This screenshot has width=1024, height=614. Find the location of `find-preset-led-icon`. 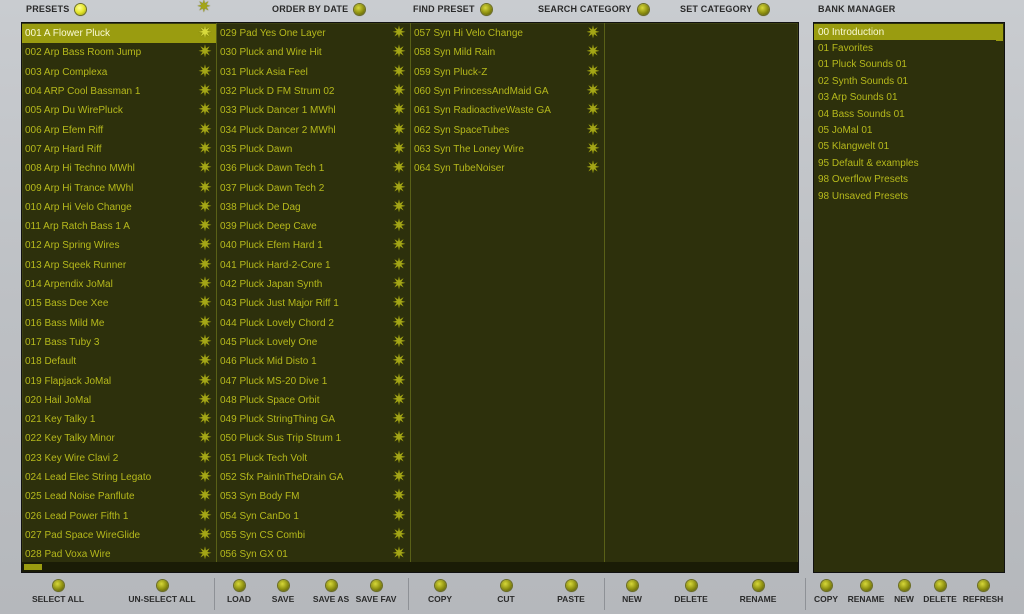

find-preset-led-icon is located at coordinates (486, 9).